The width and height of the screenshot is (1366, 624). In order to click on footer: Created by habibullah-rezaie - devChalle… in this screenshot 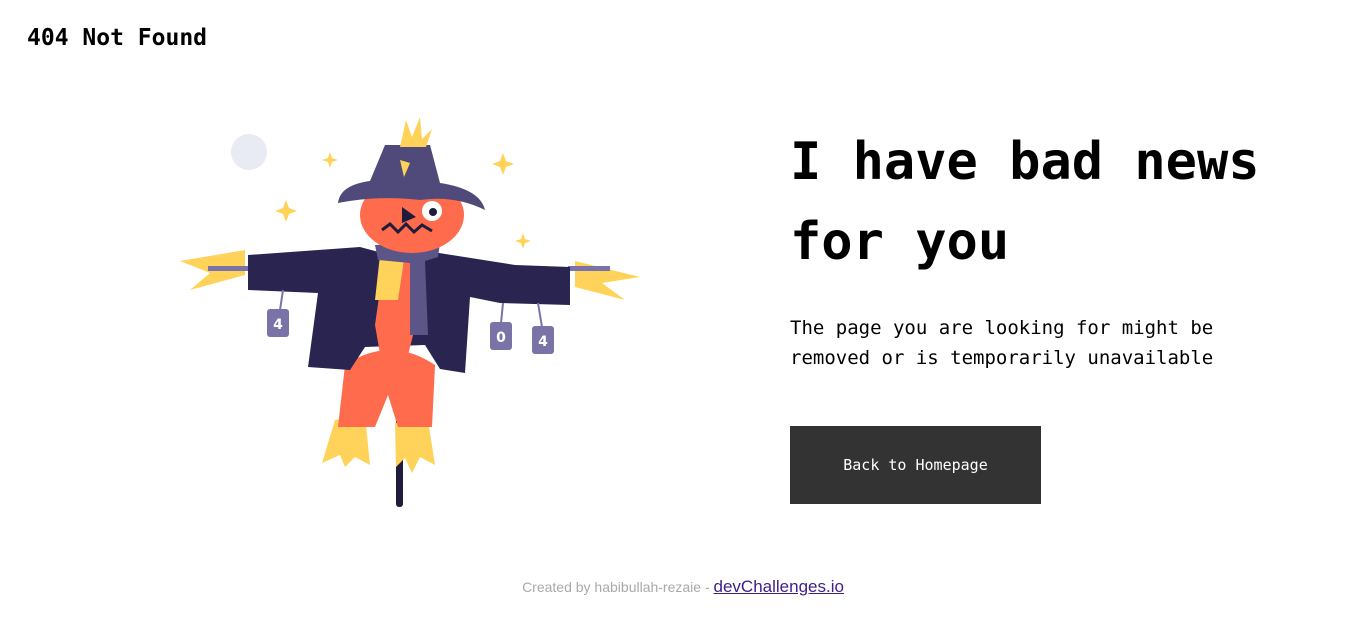, I will do `click(683, 587)`.